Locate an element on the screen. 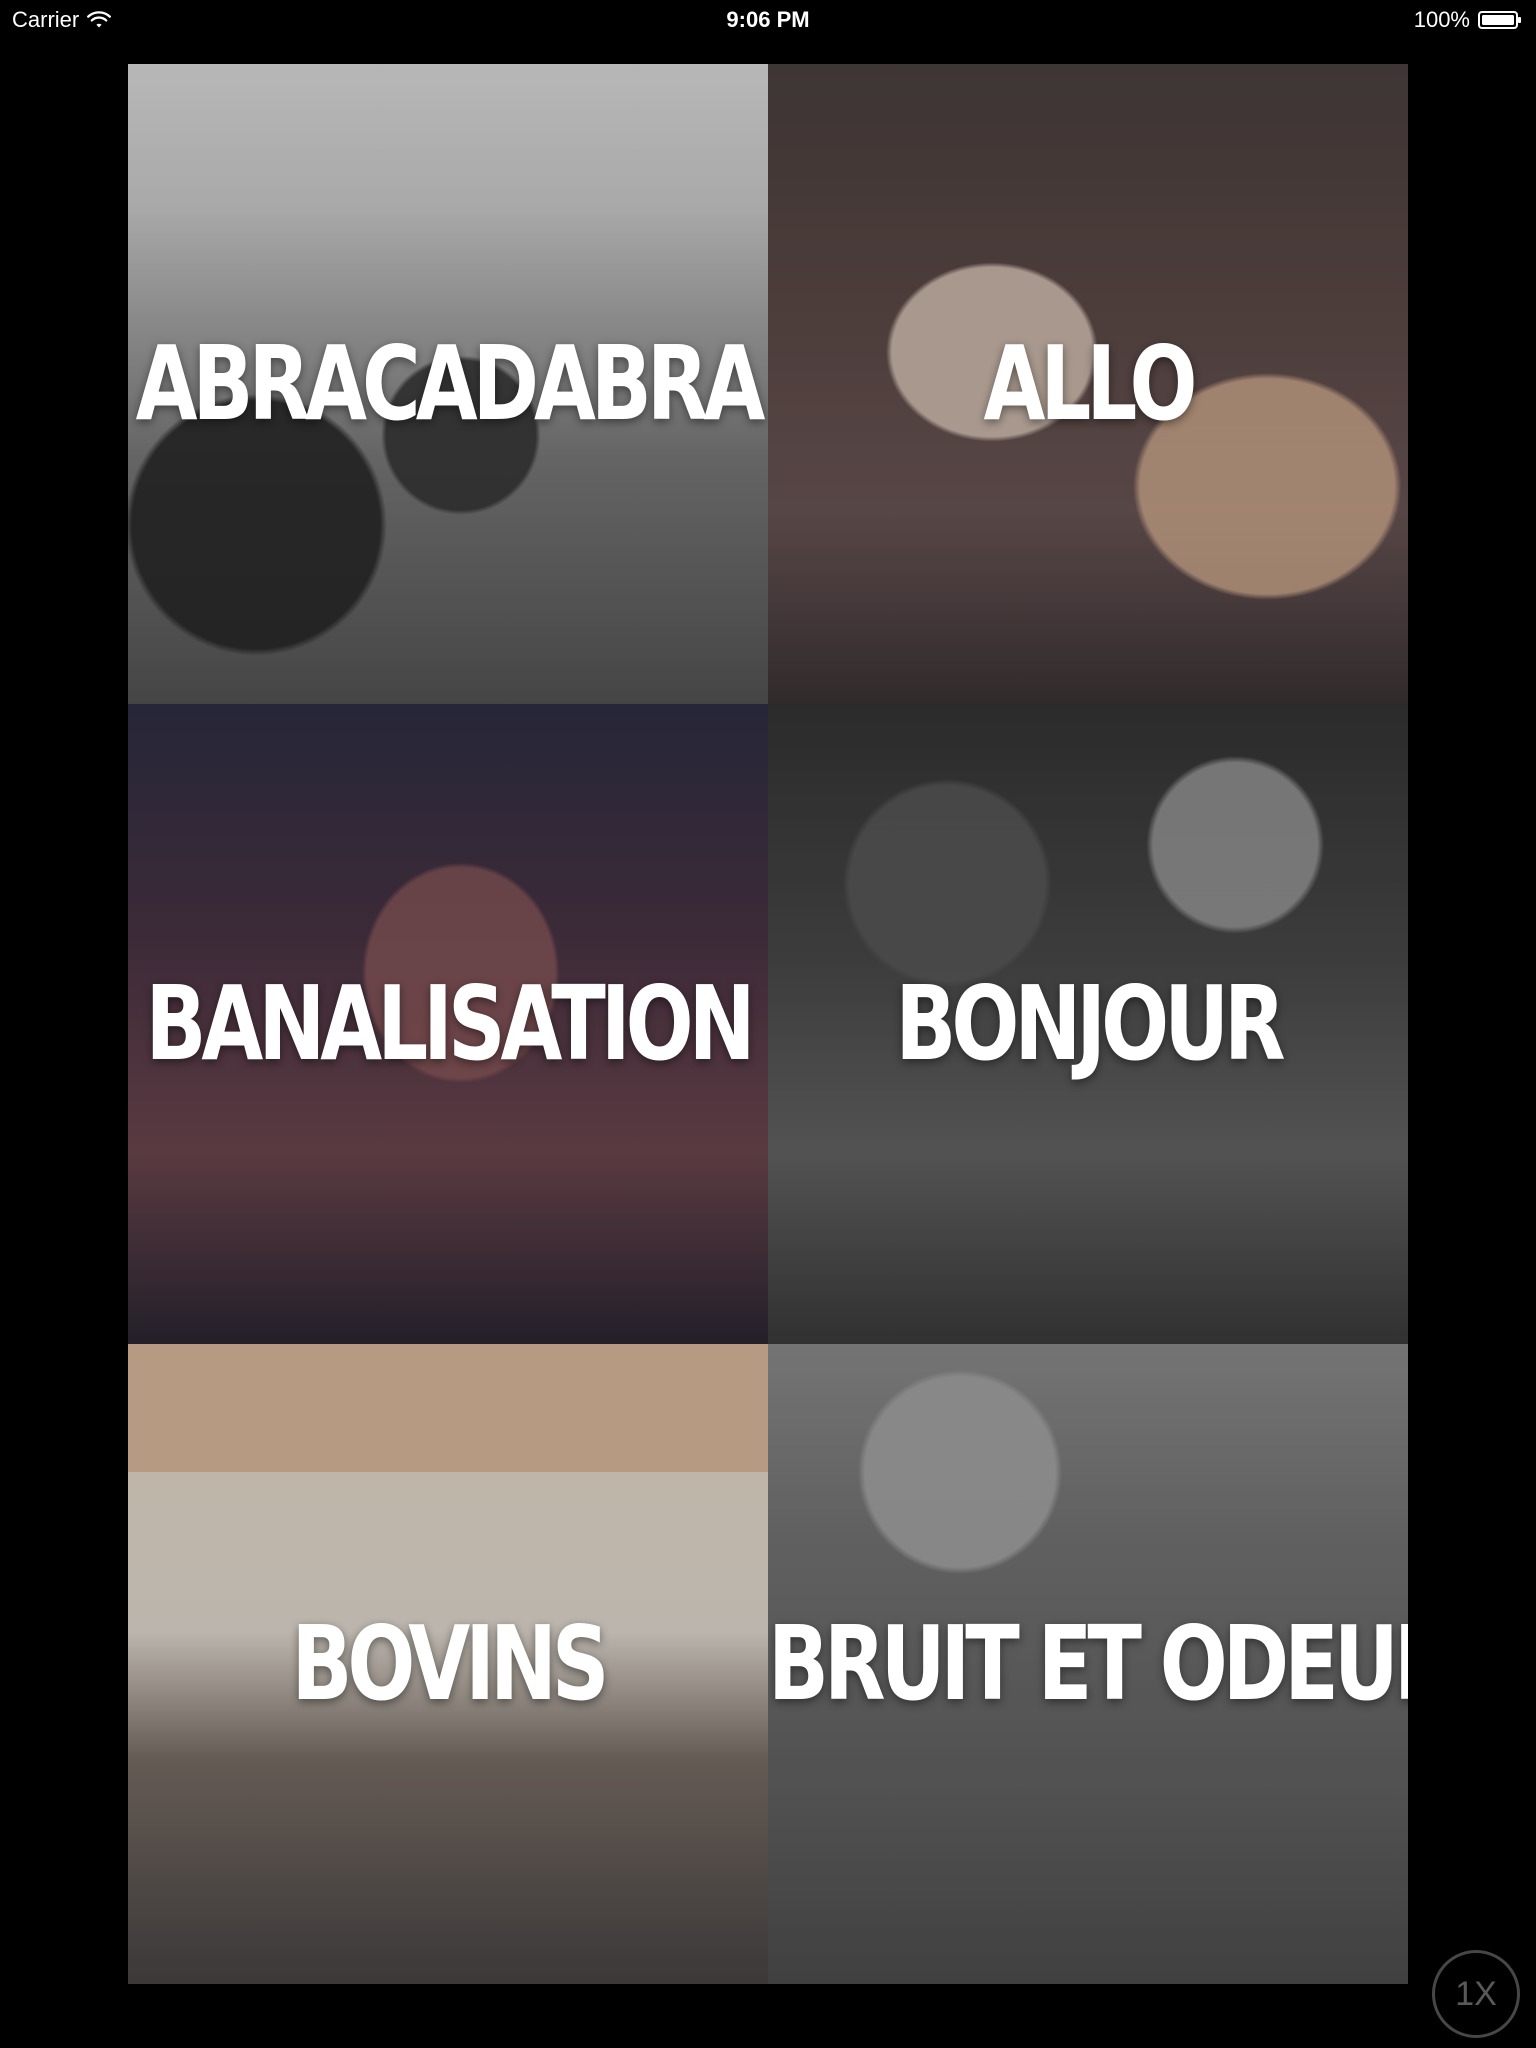  speed-button: 1X is located at coordinates (1476, 1994).